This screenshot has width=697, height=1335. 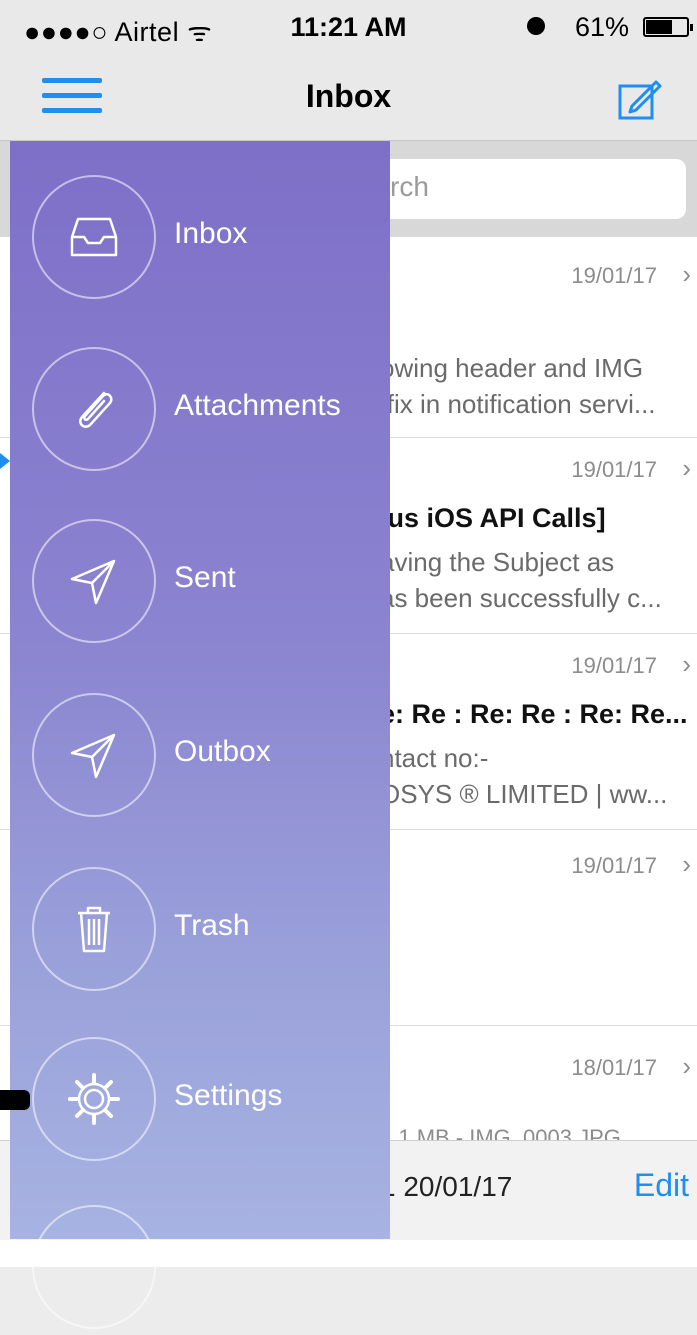 I want to click on status-bar: ●●●●○ Airtel ᯤ 11:21 AM 61%, so click(x=348, y=28).